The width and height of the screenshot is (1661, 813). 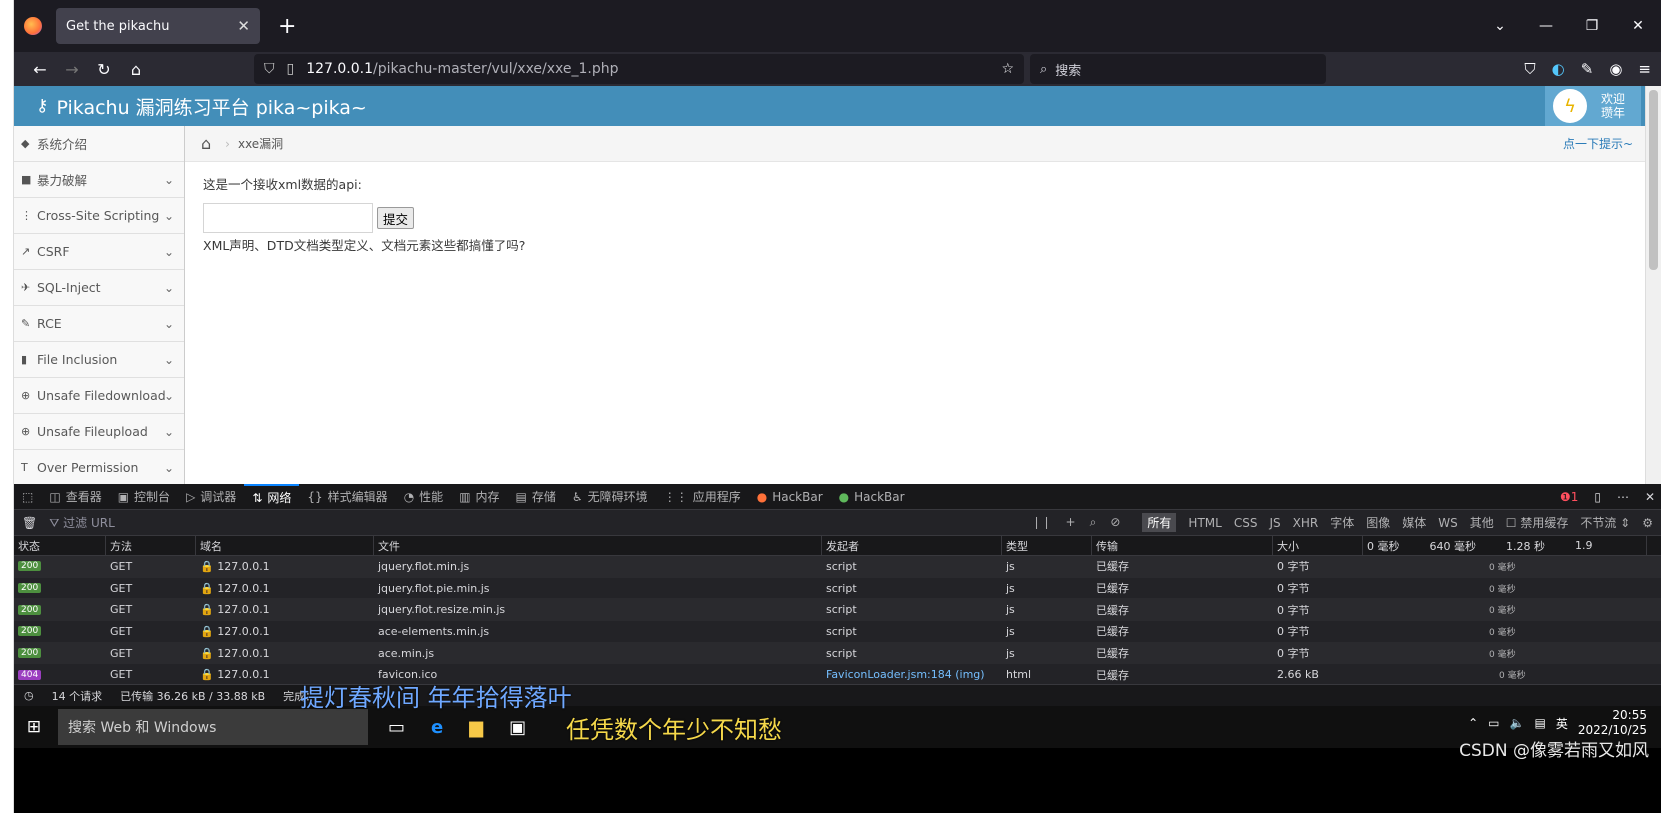 What do you see at coordinates (29, 695) in the screenshot?
I see `performance-icon: ◷` at bounding box center [29, 695].